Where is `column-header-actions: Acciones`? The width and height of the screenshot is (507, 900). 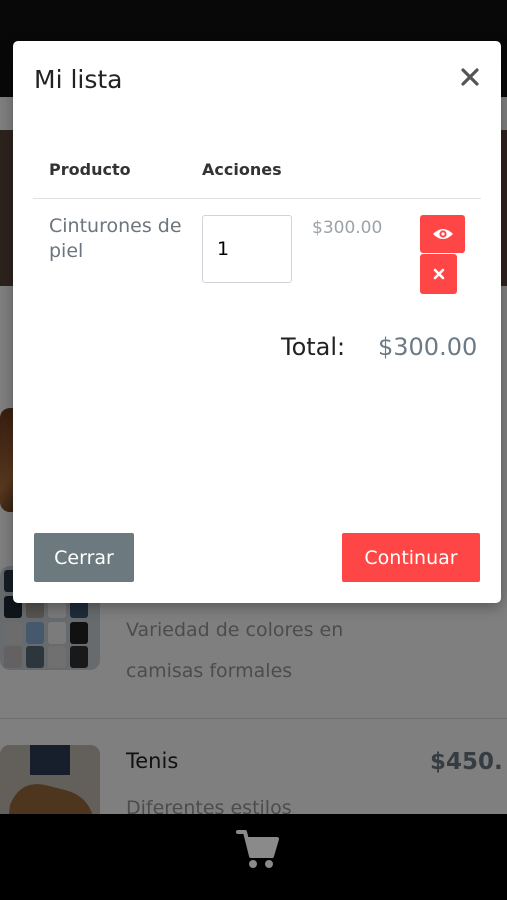
column-header-actions: Acciones is located at coordinates (242, 169).